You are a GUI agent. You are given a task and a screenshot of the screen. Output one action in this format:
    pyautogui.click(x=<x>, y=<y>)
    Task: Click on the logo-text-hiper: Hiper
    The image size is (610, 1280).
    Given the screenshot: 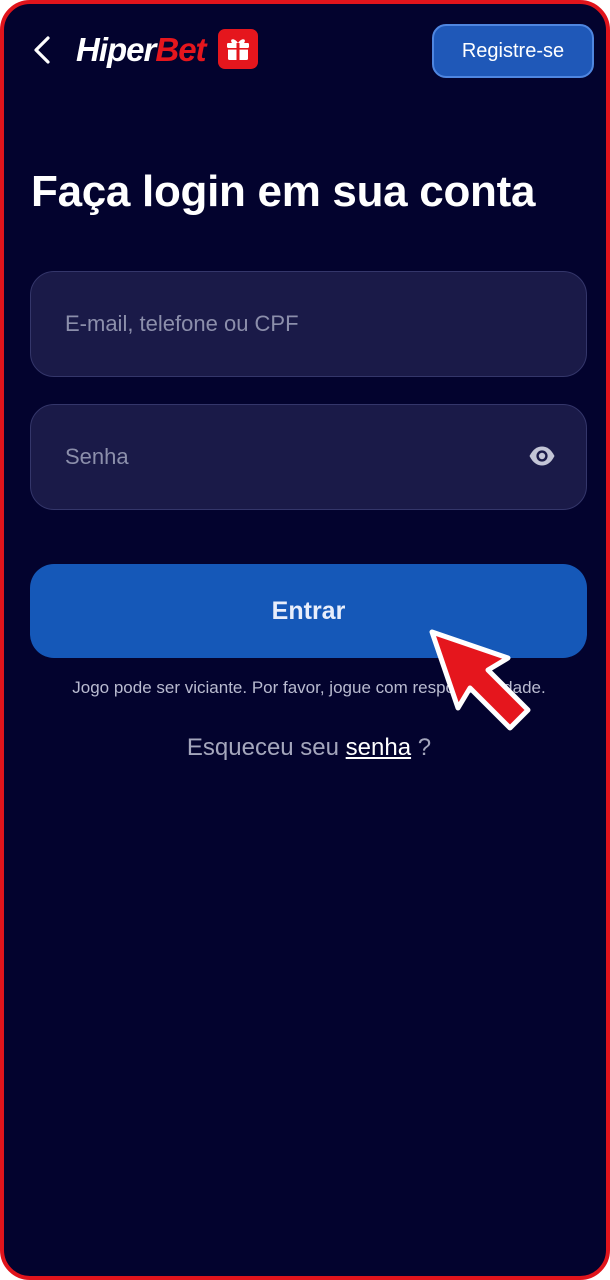 What is the action you would take?
    pyautogui.click(x=116, y=49)
    